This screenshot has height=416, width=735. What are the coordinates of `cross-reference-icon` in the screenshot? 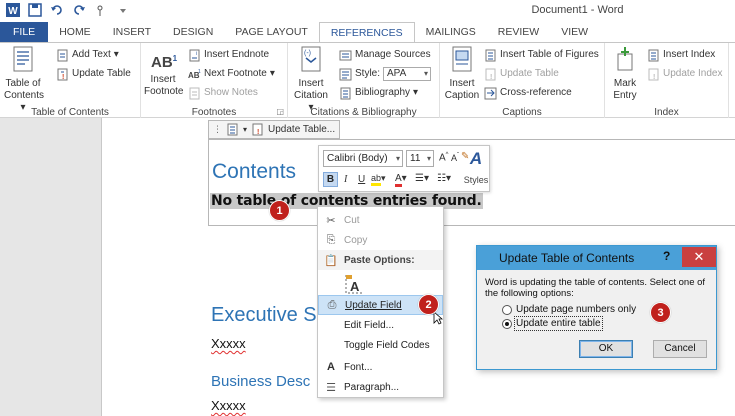 It's located at (490, 93).